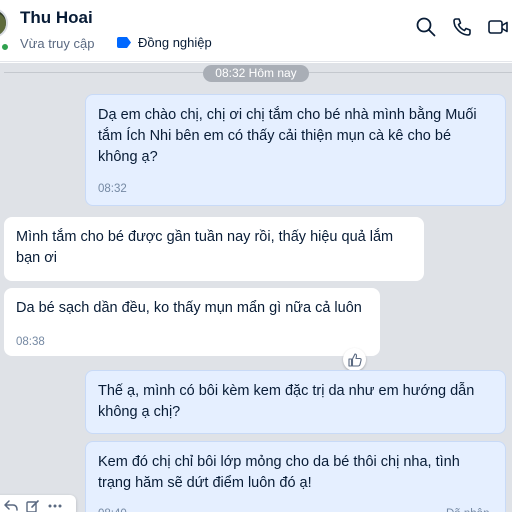 The height and width of the screenshot is (512, 512). Describe the element at coordinates (175, 42) in the screenshot. I see `contact-tag-label: Đồng nghiệp` at that location.